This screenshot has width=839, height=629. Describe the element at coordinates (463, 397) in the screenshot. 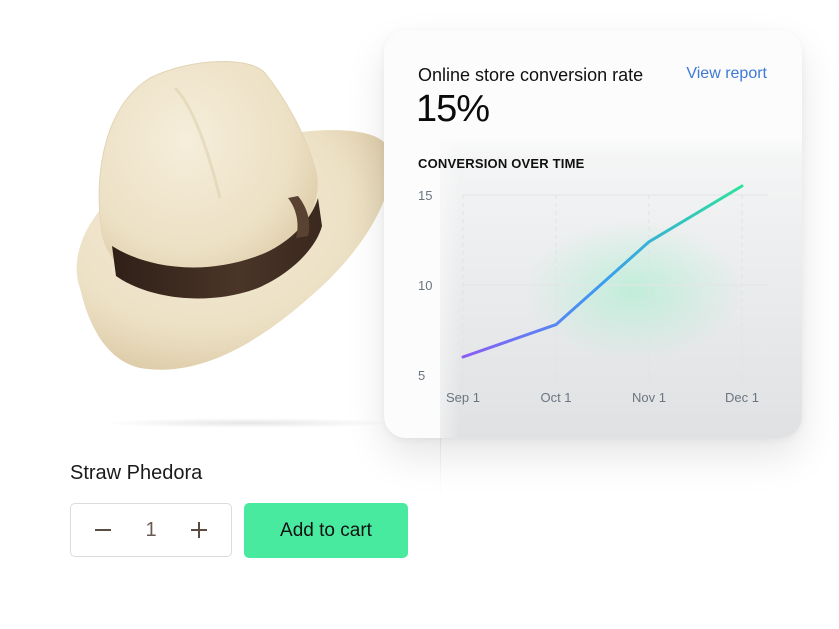

I see `x-tick-label: Sep 1` at that location.